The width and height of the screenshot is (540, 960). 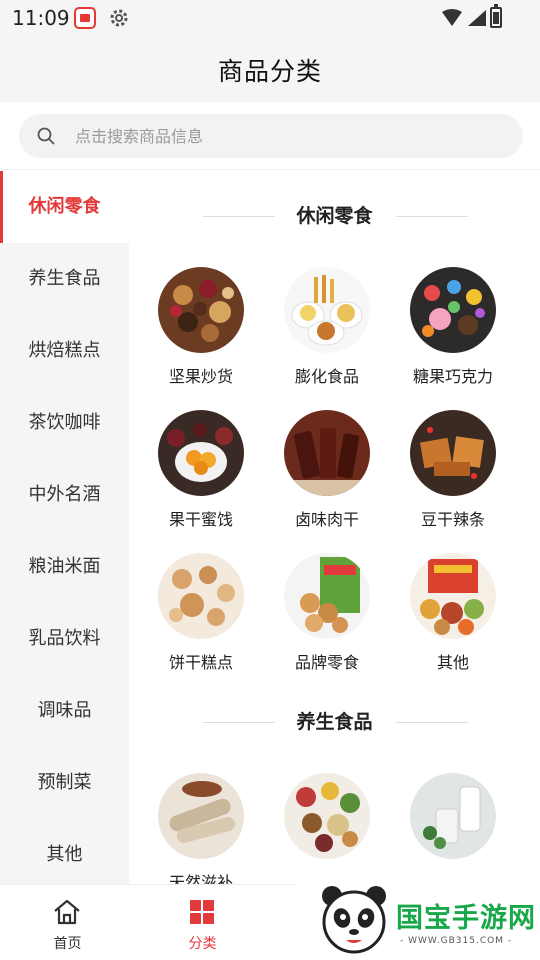 What do you see at coordinates (326, 519) in the screenshot?
I see `item-label: 卤味肉干` at bounding box center [326, 519].